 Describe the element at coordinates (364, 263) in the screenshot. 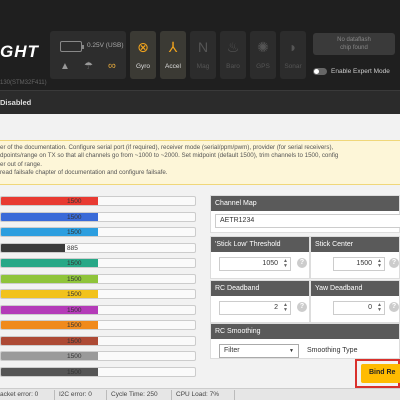

I see `stick-center-value: 1500` at that location.